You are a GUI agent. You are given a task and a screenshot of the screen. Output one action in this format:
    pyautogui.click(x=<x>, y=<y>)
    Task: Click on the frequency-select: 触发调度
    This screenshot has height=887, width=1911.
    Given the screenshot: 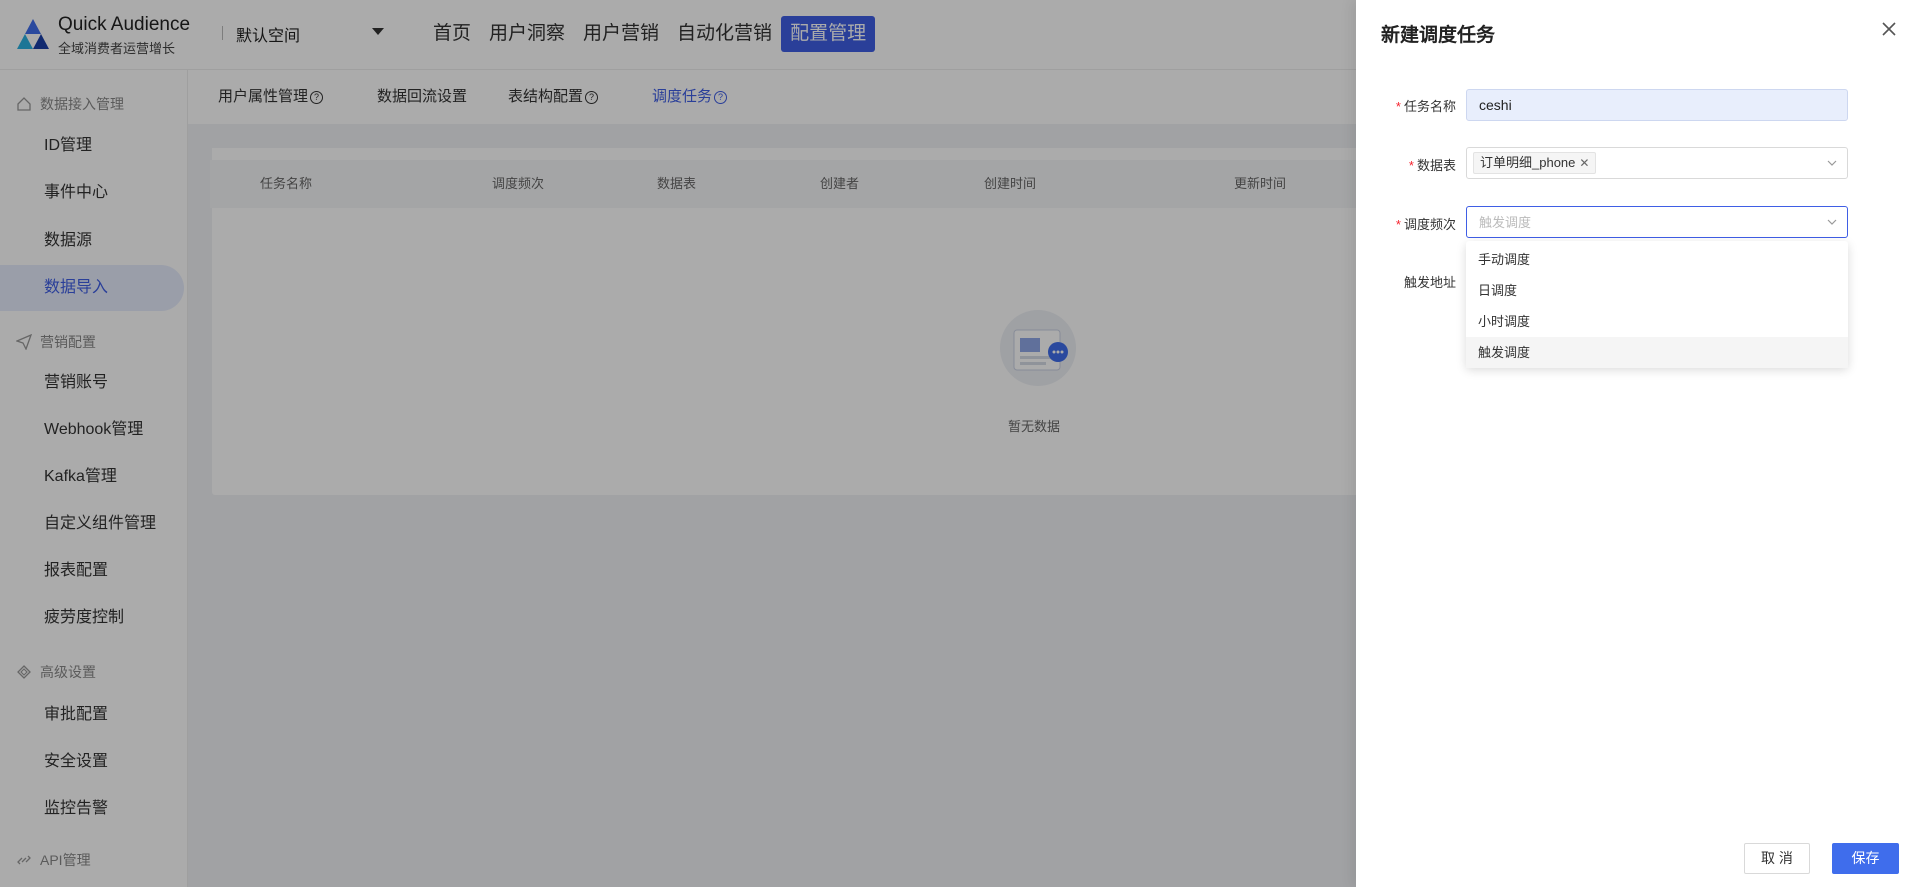 What is the action you would take?
    pyautogui.click(x=1657, y=222)
    